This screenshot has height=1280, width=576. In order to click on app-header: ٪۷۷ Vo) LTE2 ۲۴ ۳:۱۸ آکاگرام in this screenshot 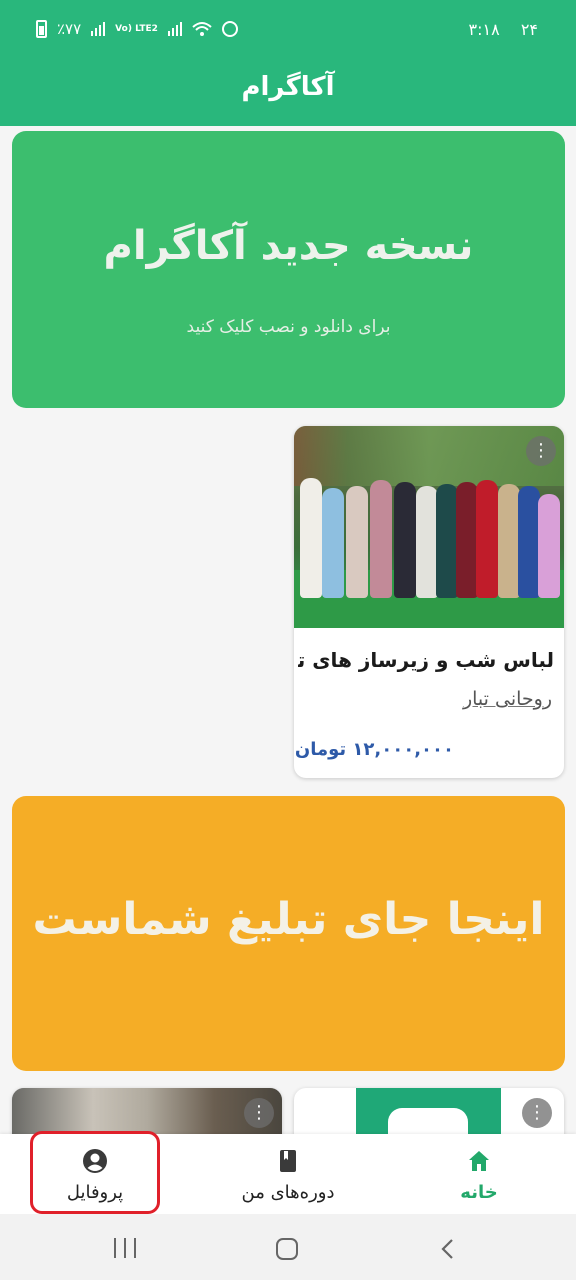, I will do `click(288, 63)`.